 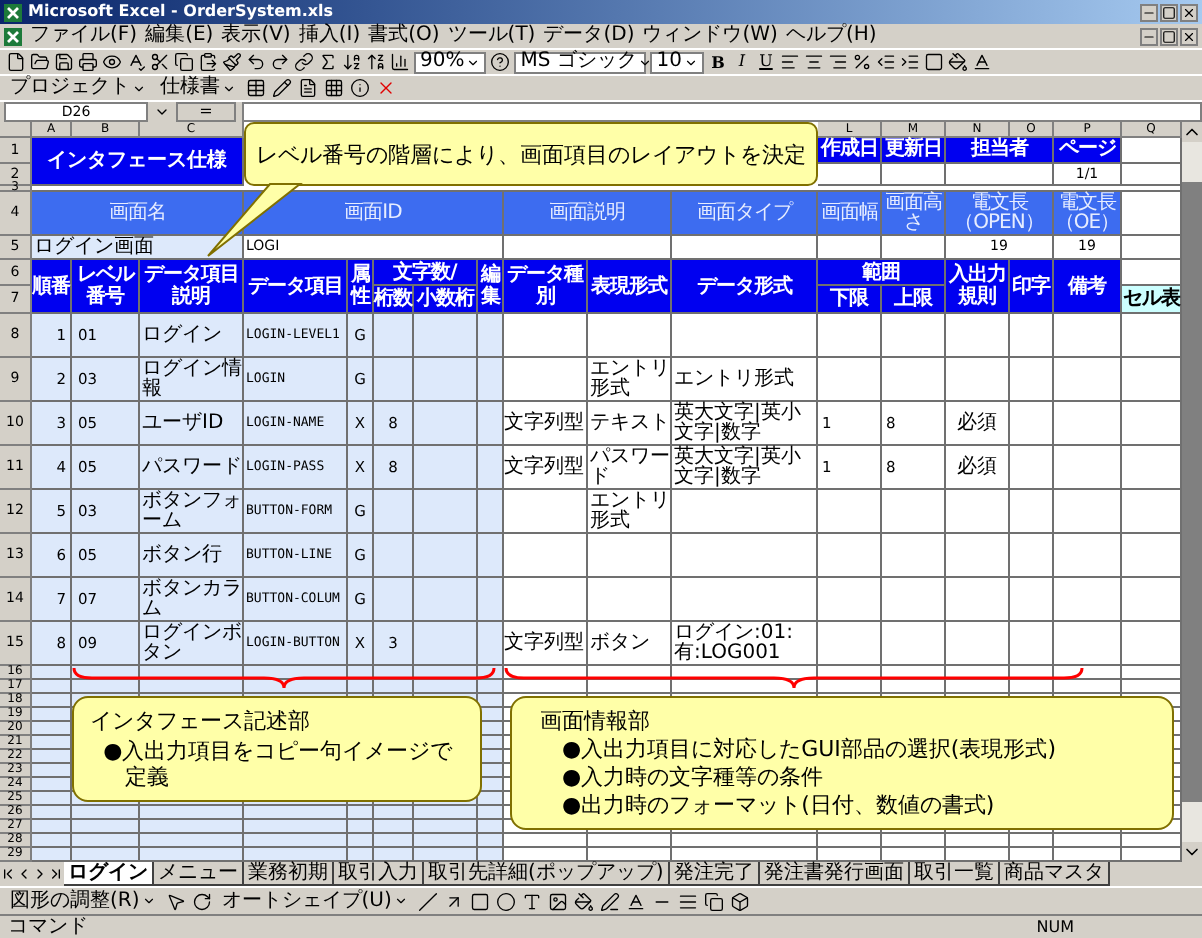 I want to click on menu-item: データ(D), so click(x=589, y=36).